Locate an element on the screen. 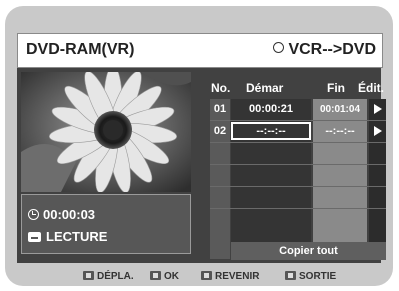 The width and height of the screenshot is (399, 291). column-edit is located at coordinates (377, 179).